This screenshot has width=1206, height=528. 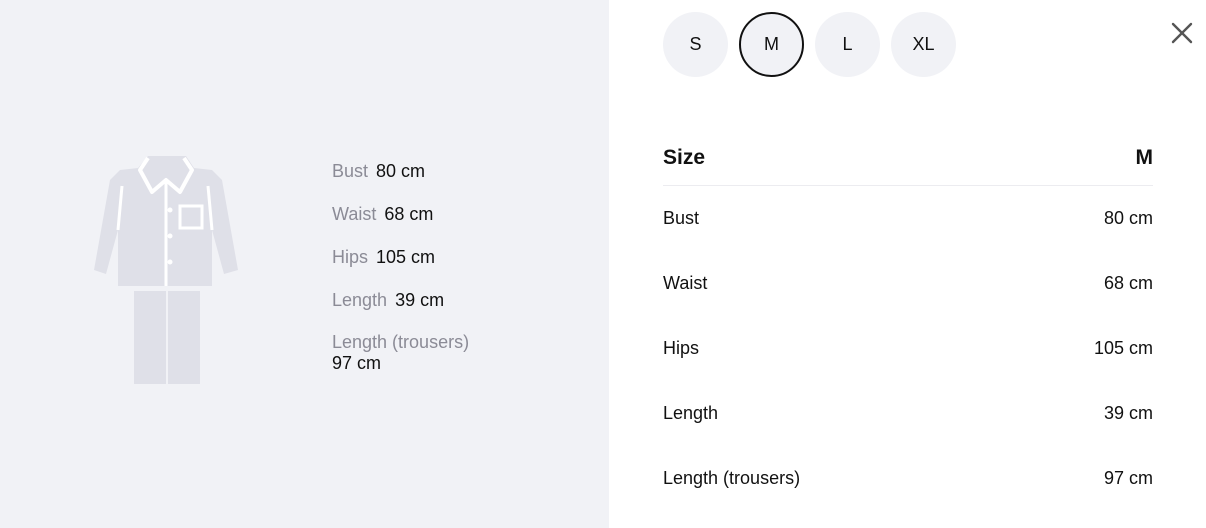 I want to click on table-row-value: 68 cm, so click(x=1128, y=283).